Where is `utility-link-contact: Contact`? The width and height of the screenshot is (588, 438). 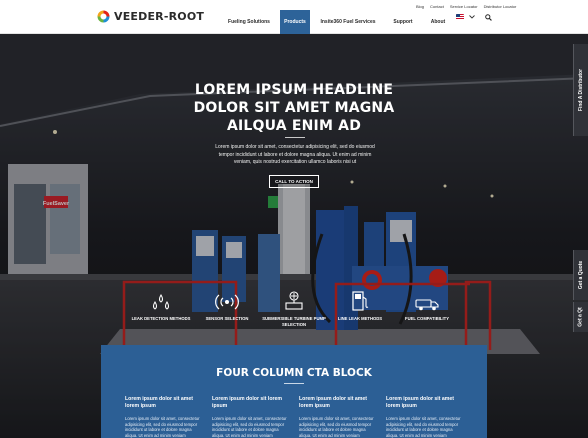 utility-link-contact: Contact is located at coordinates (437, 6).